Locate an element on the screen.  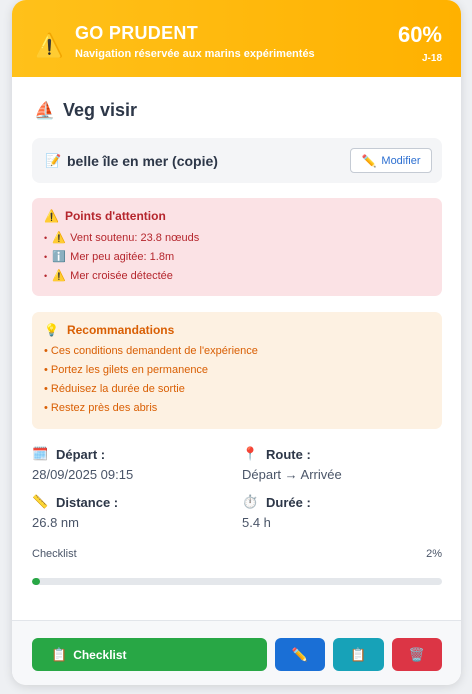
duration-info: ⏱️ Durée : 5.4 h is located at coordinates (276, 512).